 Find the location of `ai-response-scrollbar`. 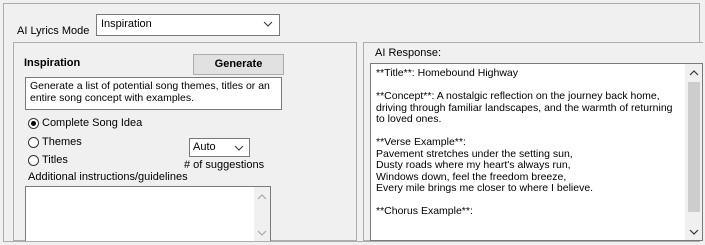

ai-response-scrollbar is located at coordinates (693, 152).